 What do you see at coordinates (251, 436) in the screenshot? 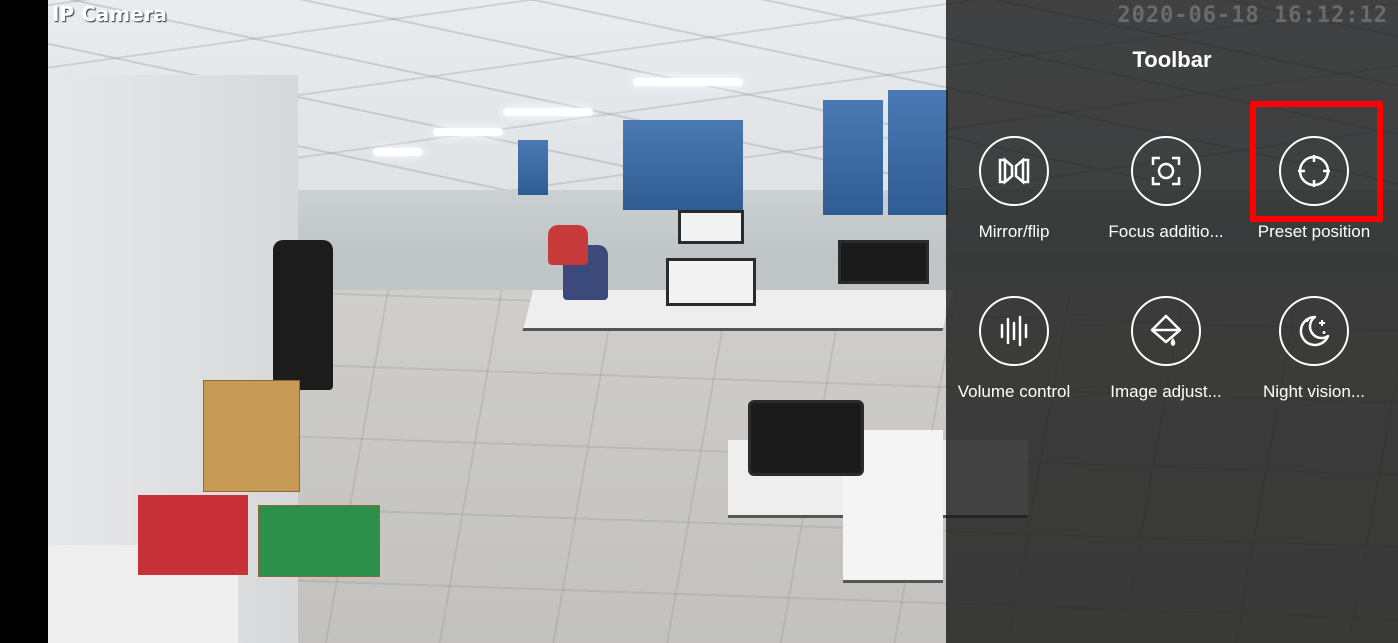
I see `cardboard-box` at bounding box center [251, 436].